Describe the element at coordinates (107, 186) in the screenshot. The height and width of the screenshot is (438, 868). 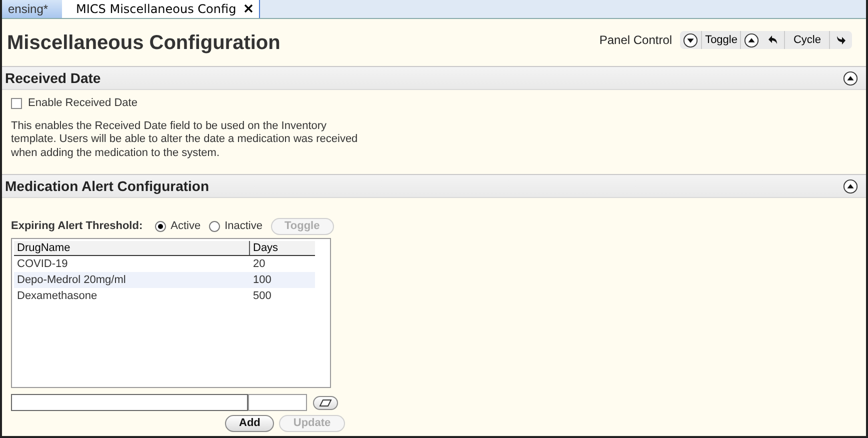
I see `section-title: Medication Alert Configuration` at that location.